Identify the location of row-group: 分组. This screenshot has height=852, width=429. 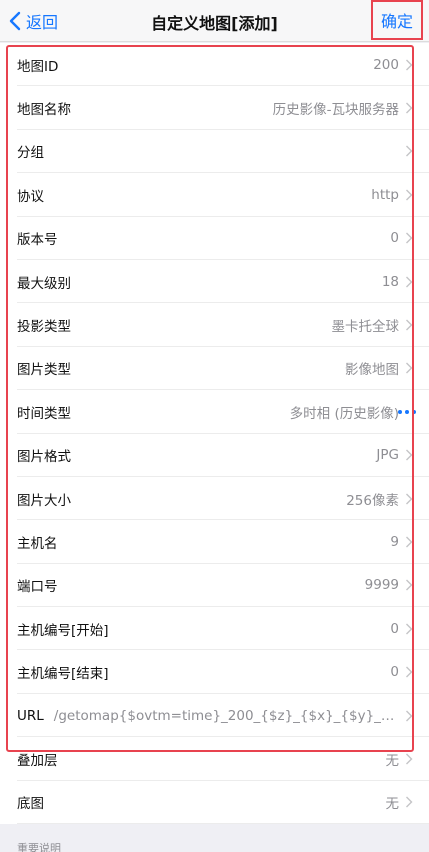
(214, 152).